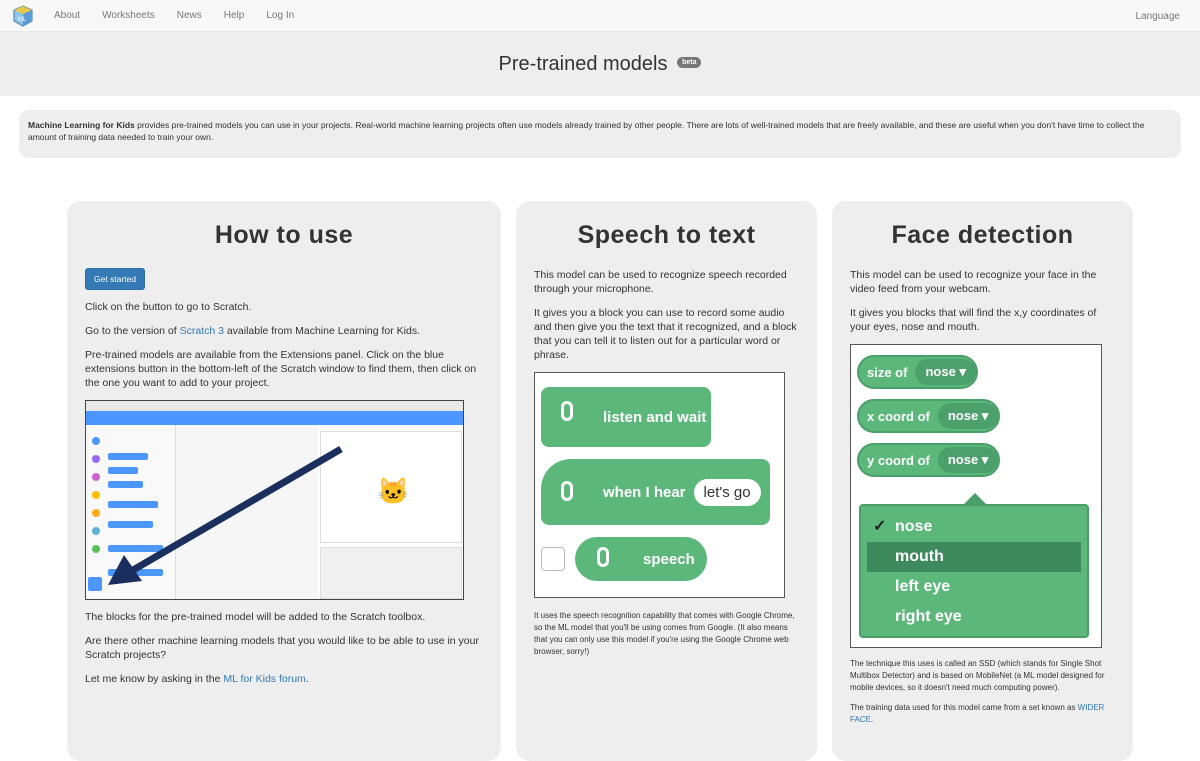 The width and height of the screenshot is (1200, 761). What do you see at coordinates (974, 587) in the screenshot?
I see `menu-item-left-eye: left eye` at bounding box center [974, 587].